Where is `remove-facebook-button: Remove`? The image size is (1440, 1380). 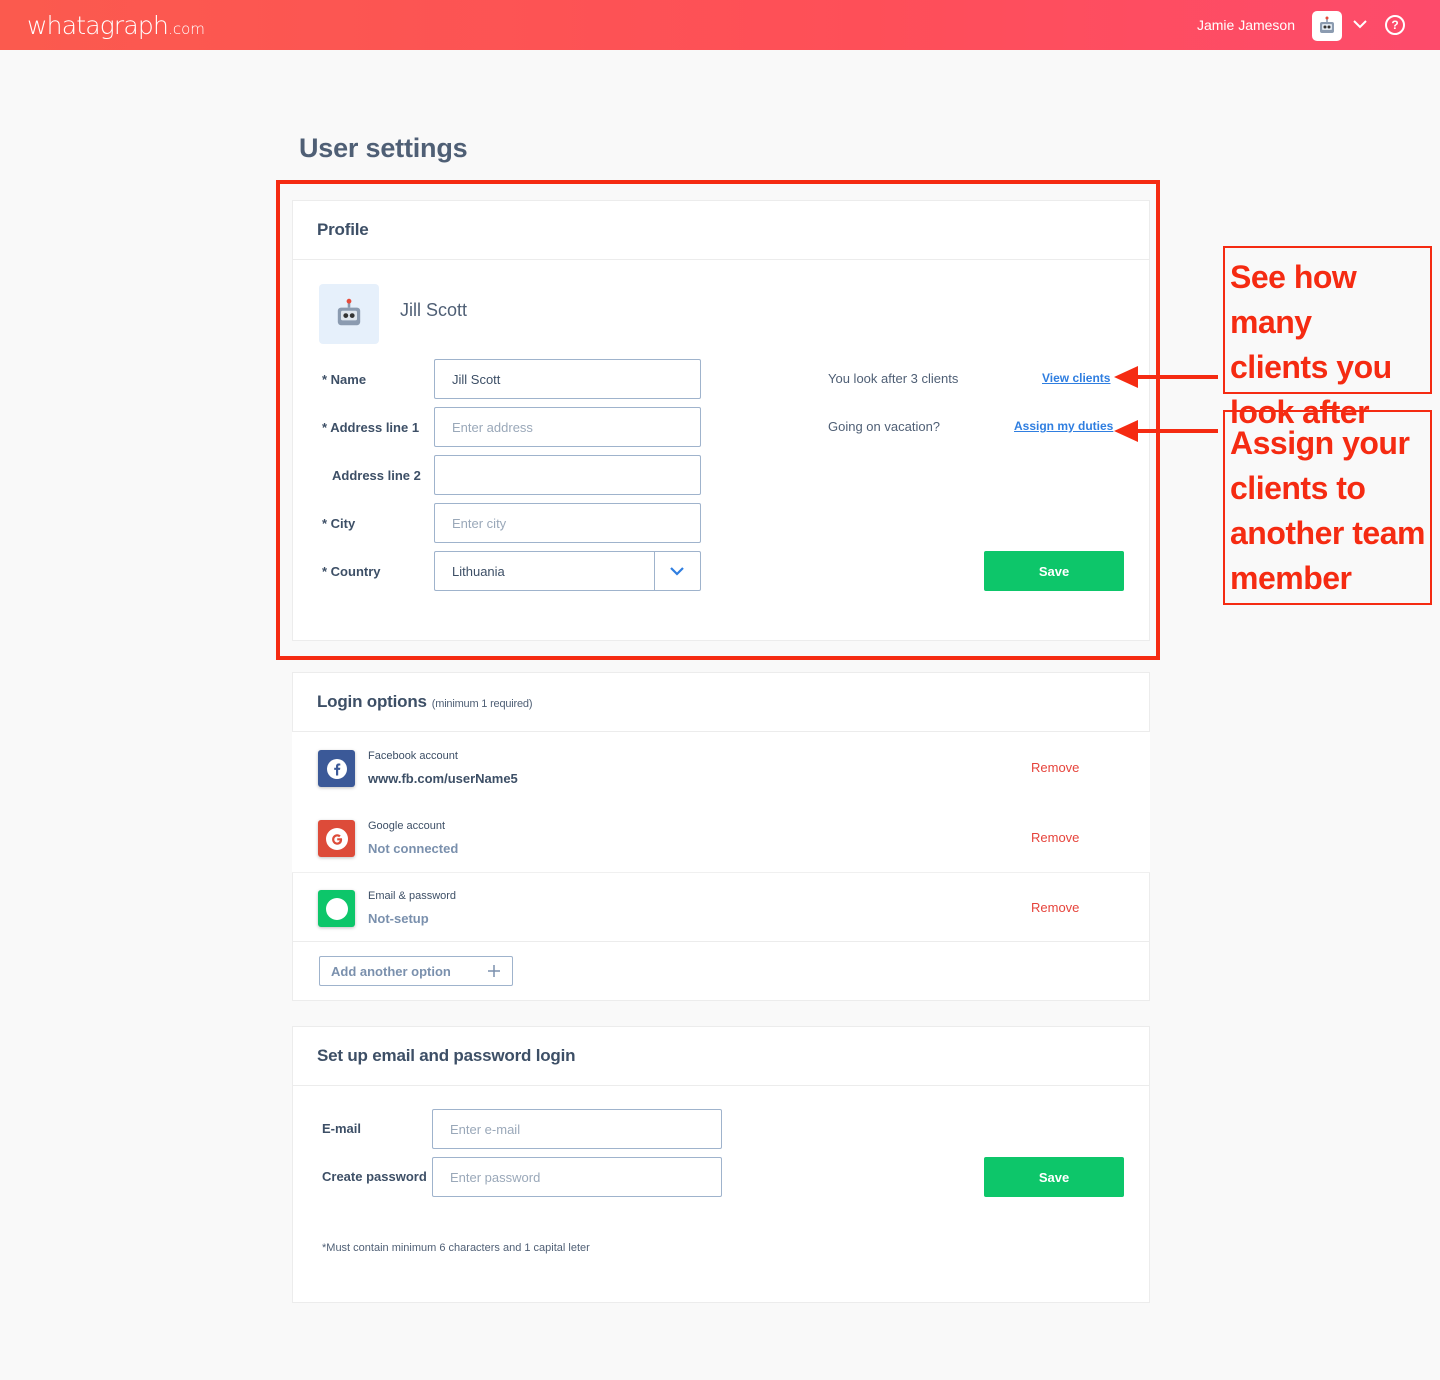 remove-facebook-button: Remove is located at coordinates (1055, 767).